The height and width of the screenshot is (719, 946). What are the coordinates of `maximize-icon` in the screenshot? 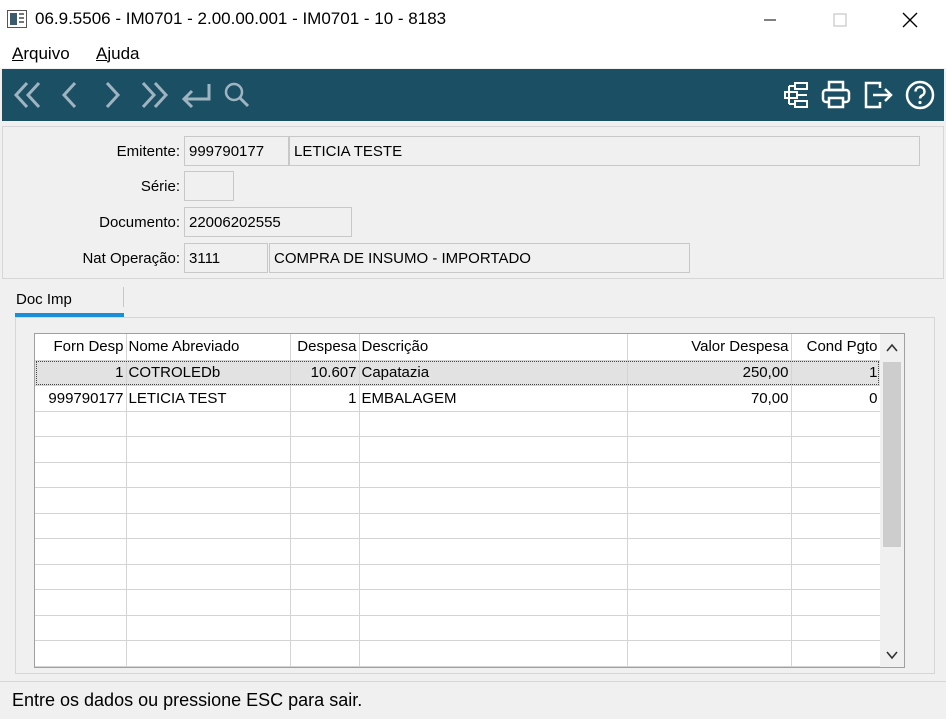 It's located at (840, 20).